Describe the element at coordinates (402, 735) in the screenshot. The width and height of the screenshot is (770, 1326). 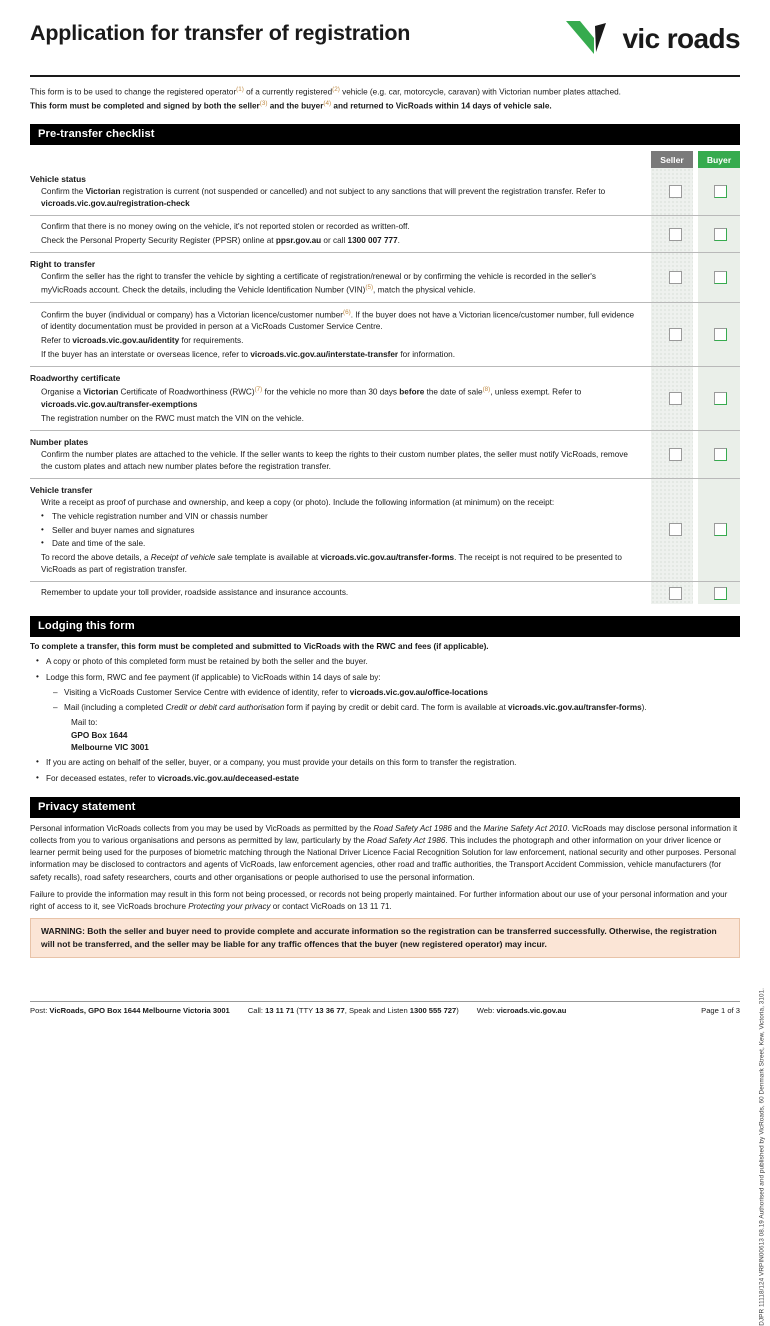
I see `mail-address-block: Mail to: GPO Box 1644 Melbourne VIC 3001` at that location.